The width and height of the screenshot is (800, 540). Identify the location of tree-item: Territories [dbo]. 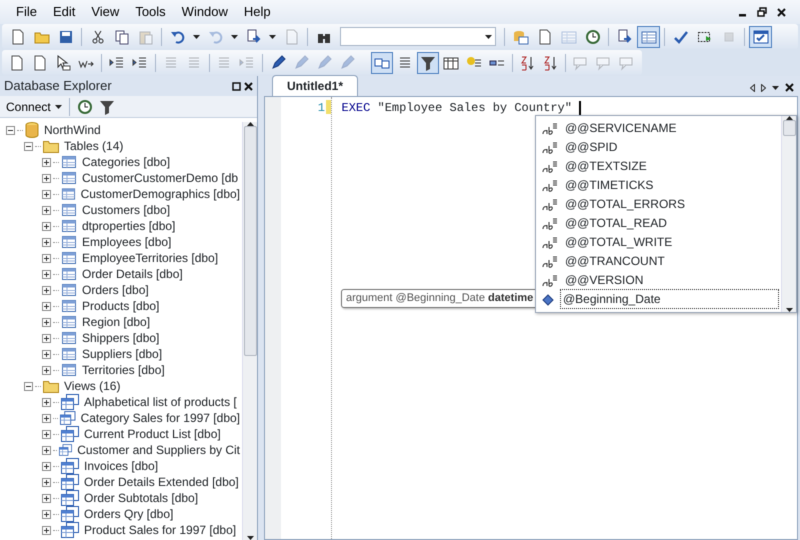
(123, 370).